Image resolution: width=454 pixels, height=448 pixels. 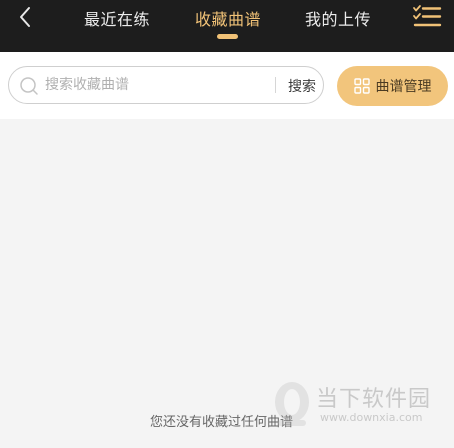 I want to click on tab-favorite-scores: 收藏曲谱, so click(x=228, y=18).